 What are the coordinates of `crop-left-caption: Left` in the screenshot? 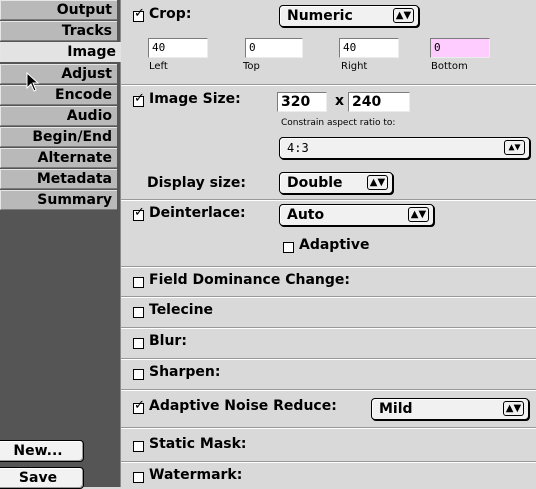 It's located at (158, 66).